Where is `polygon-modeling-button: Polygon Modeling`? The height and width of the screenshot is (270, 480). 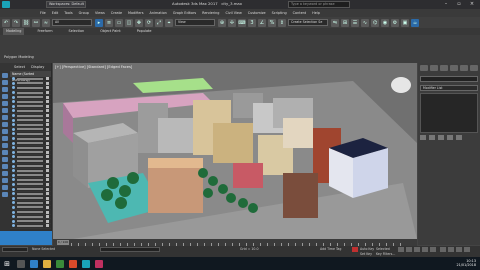 polygon-modeling-button: Polygon Modeling is located at coordinates (19, 57).